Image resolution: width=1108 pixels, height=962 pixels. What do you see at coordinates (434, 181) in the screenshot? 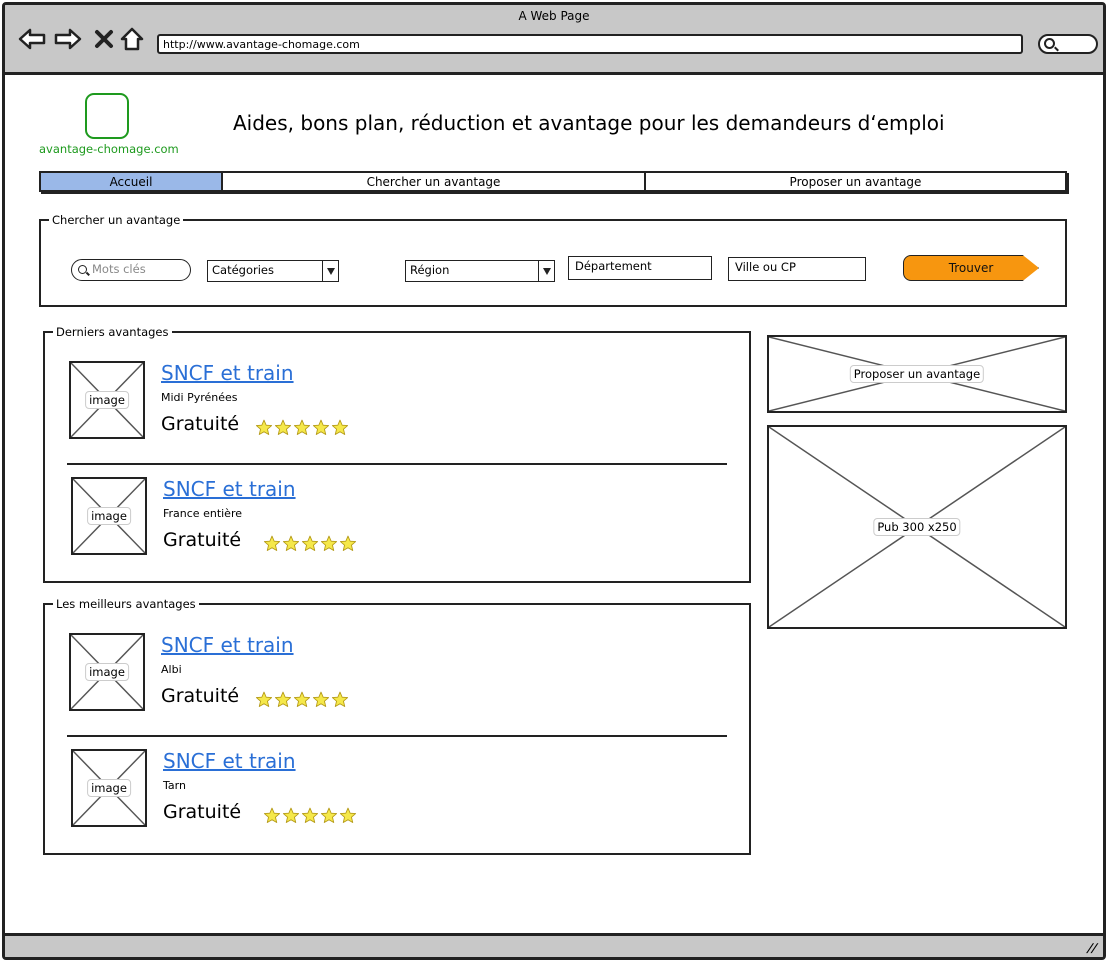
I see `tab-chercher: Chercher un avantage` at bounding box center [434, 181].